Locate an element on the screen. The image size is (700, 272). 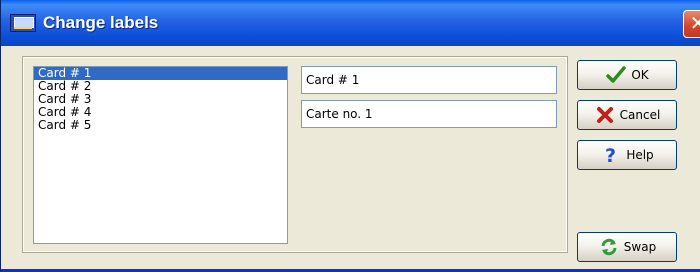
label-field-1: Card # 1 is located at coordinates (429, 80).